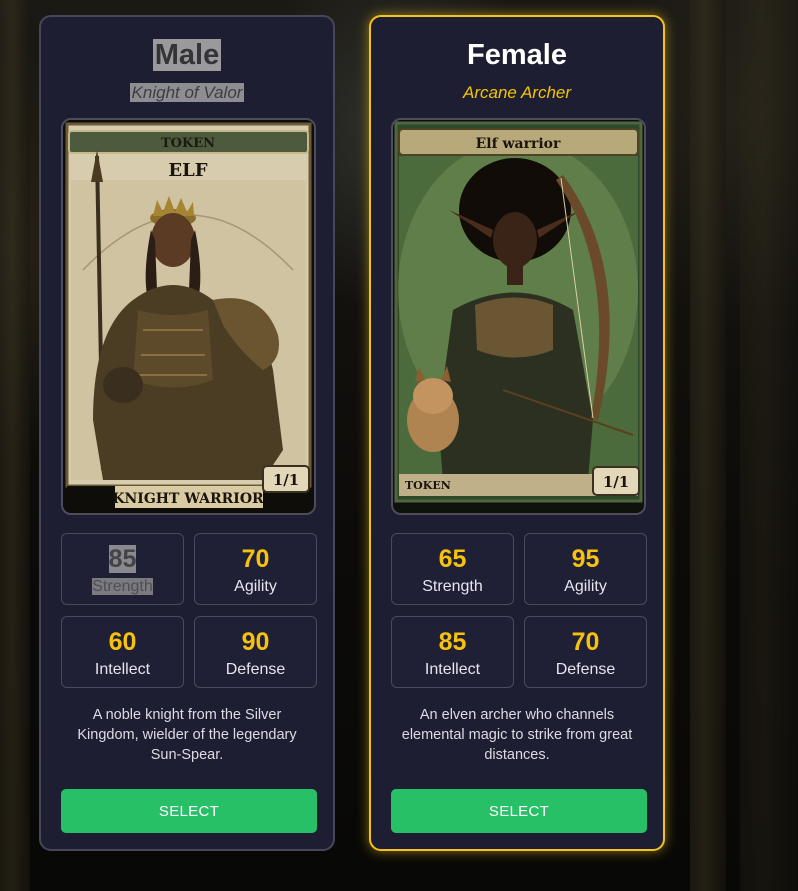 The width and height of the screenshot is (798, 891). I want to click on card-type-line: KNIGHT WARRIOR, so click(188, 499).